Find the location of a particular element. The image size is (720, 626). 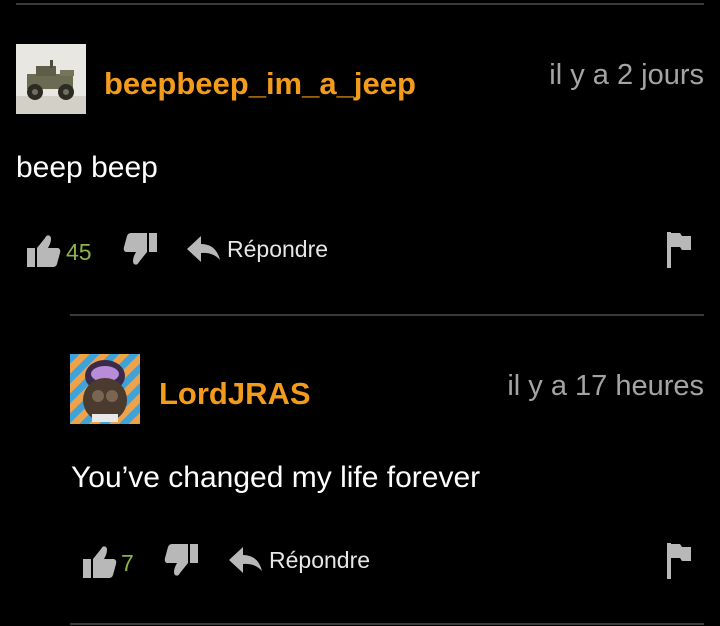

bottom-divider is located at coordinates (387, 624).